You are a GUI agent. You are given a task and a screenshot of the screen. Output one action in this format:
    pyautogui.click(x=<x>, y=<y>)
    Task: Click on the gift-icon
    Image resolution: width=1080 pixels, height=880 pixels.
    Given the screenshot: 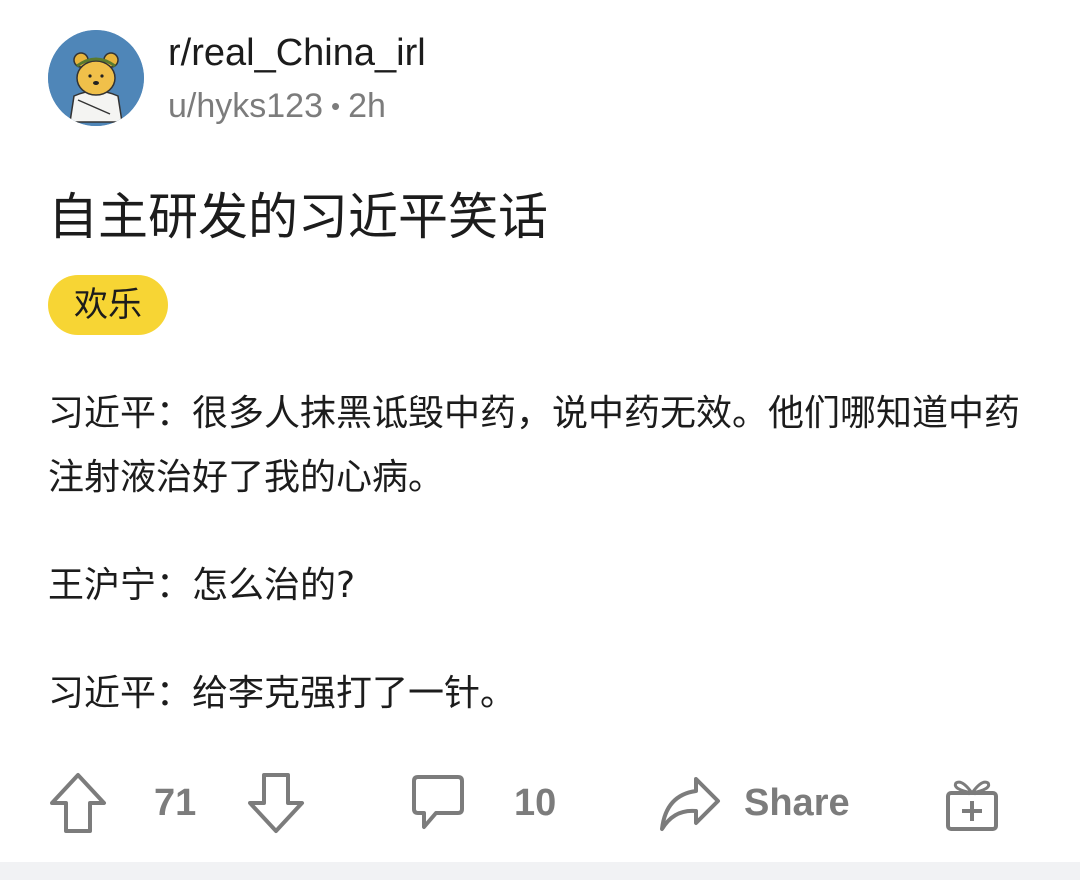 What is the action you would take?
    pyautogui.click(x=972, y=805)
    